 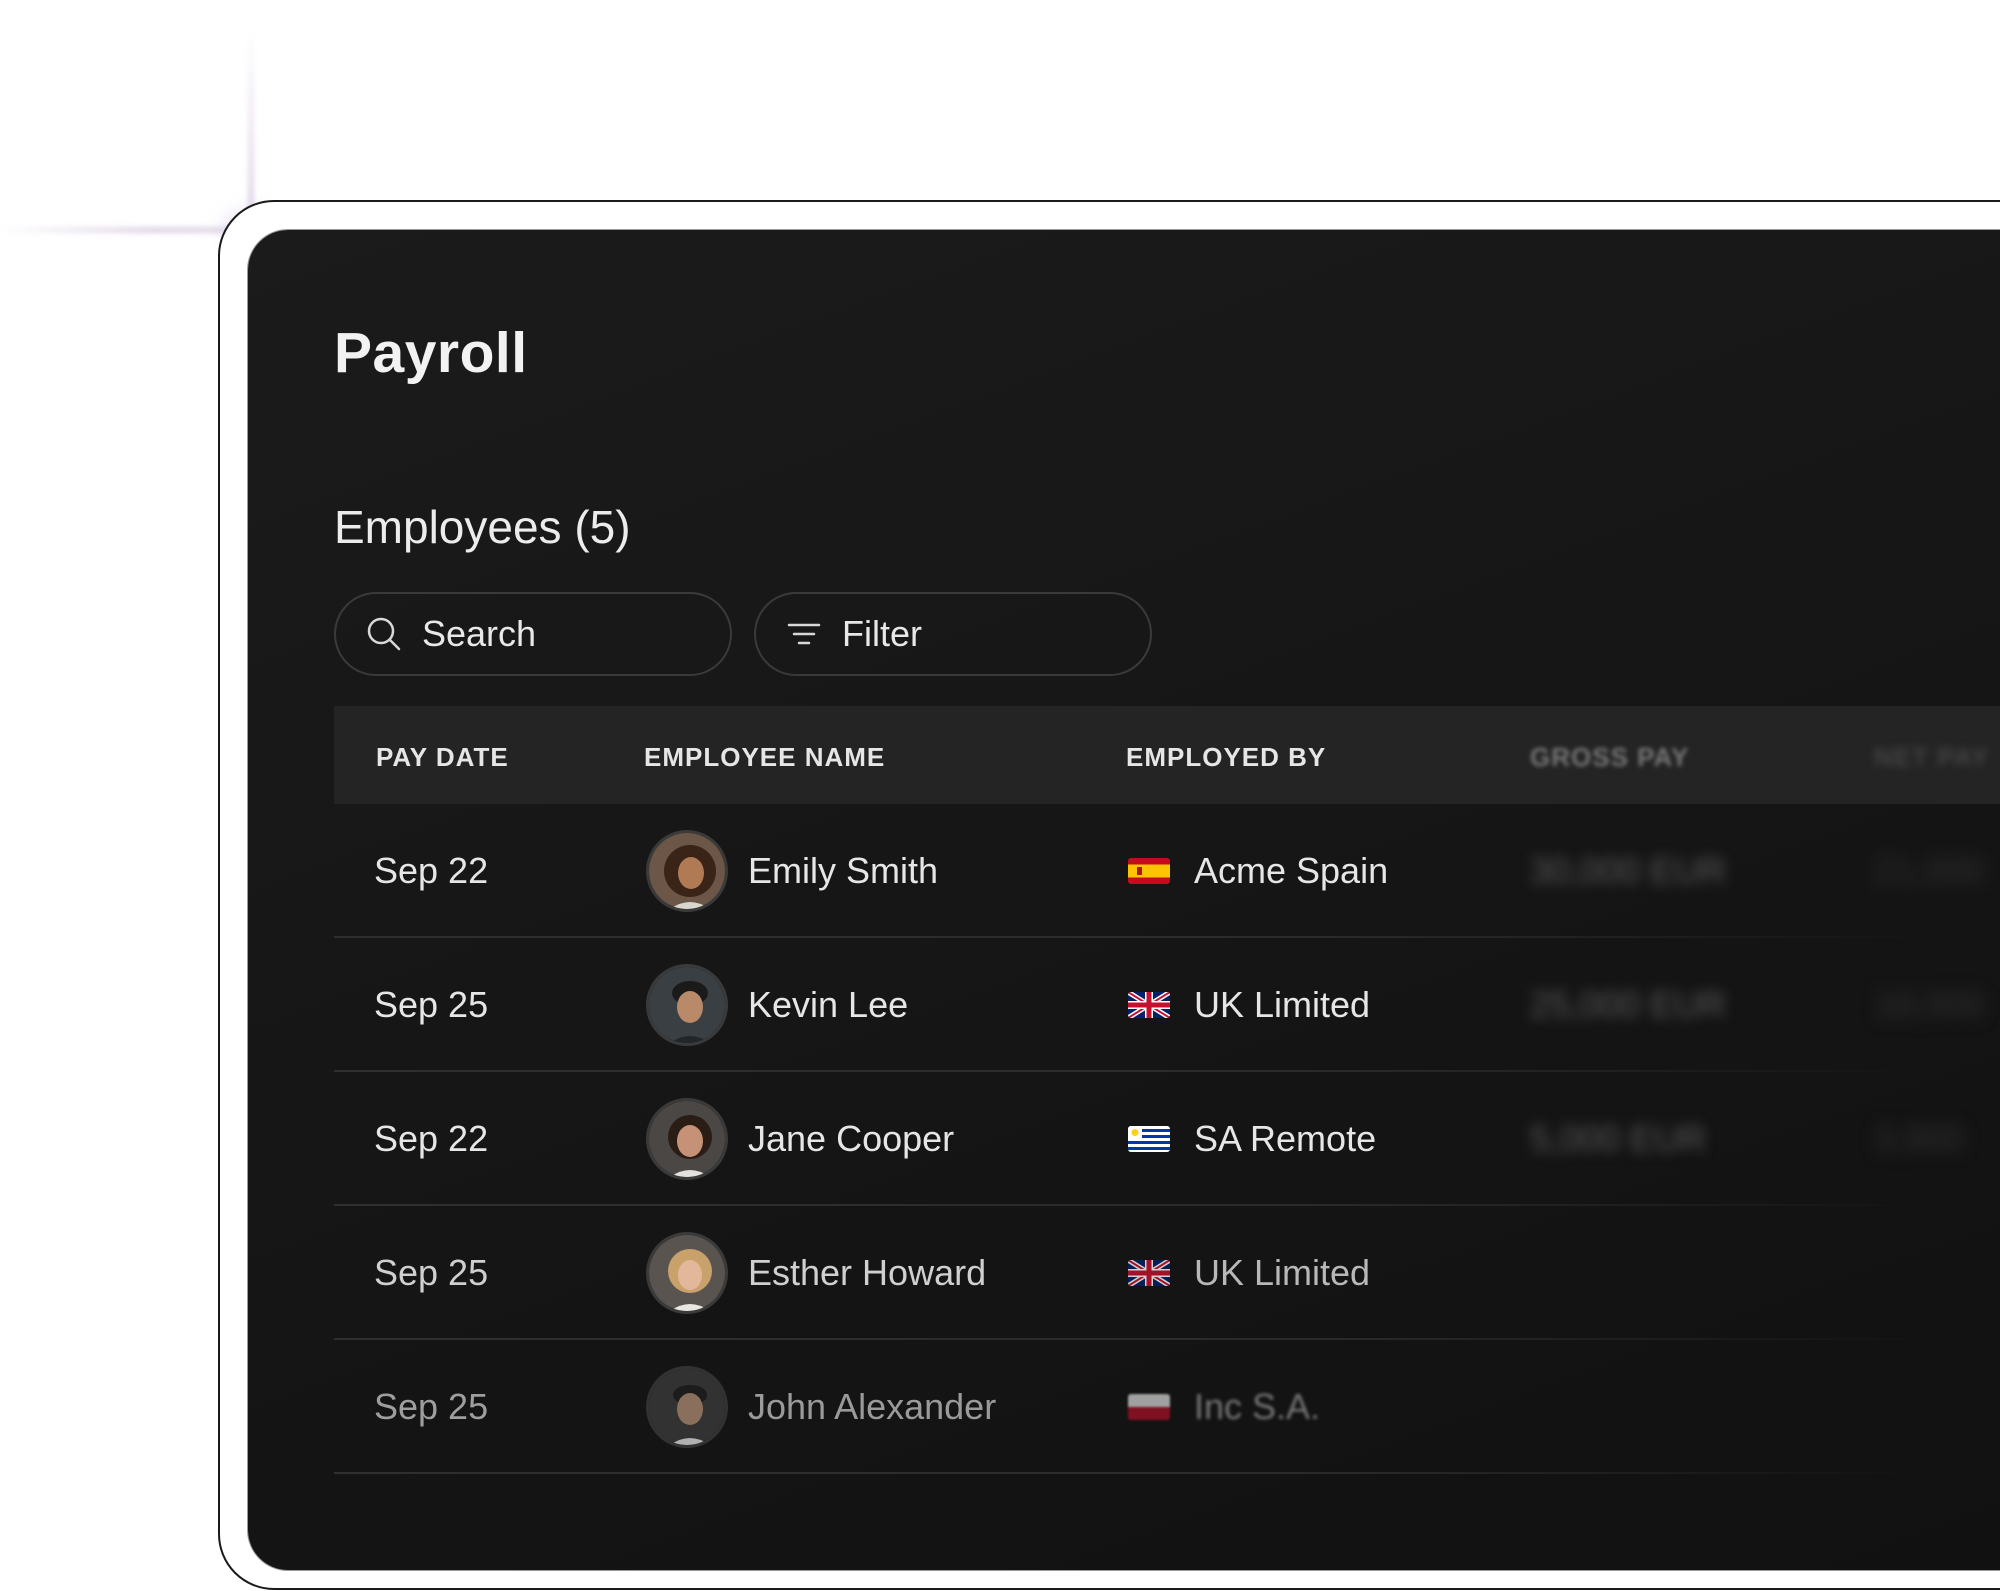 What do you see at coordinates (953, 634) in the screenshot?
I see `filter-button: Filter` at bounding box center [953, 634].